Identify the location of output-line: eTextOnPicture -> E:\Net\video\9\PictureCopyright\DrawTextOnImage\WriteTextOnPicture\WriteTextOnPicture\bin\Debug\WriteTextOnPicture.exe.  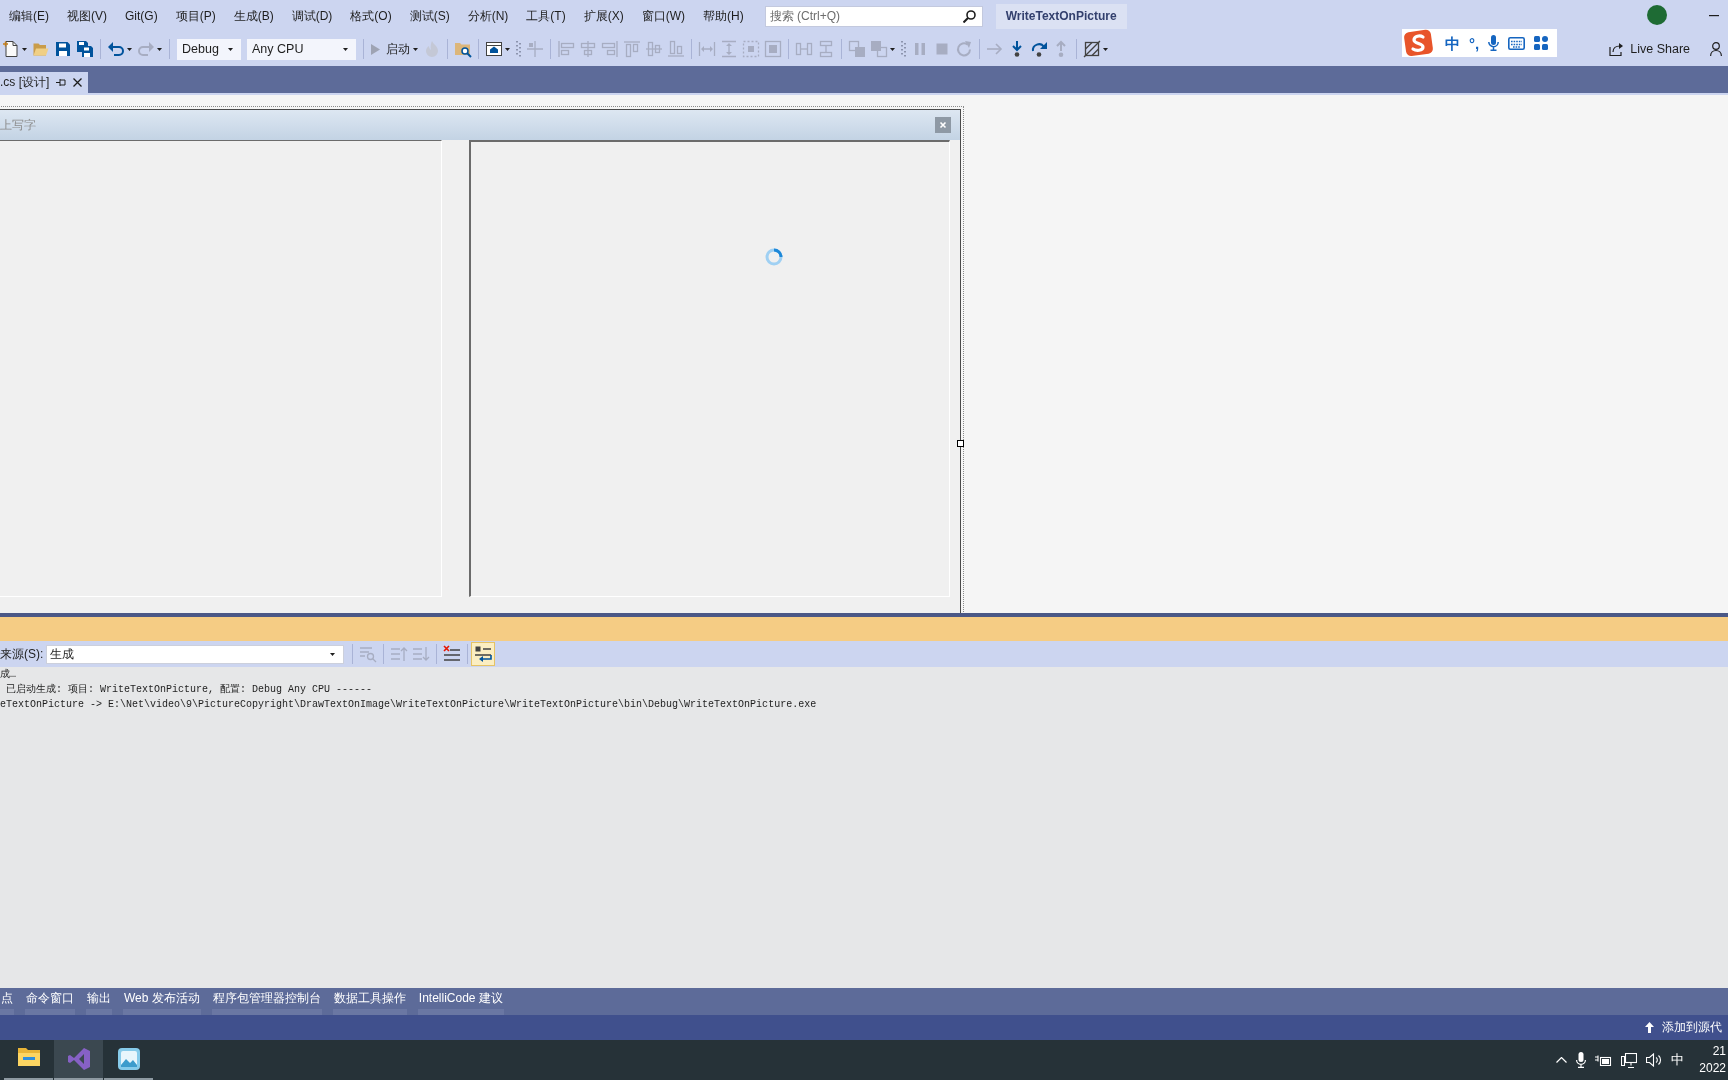
(408, 705).